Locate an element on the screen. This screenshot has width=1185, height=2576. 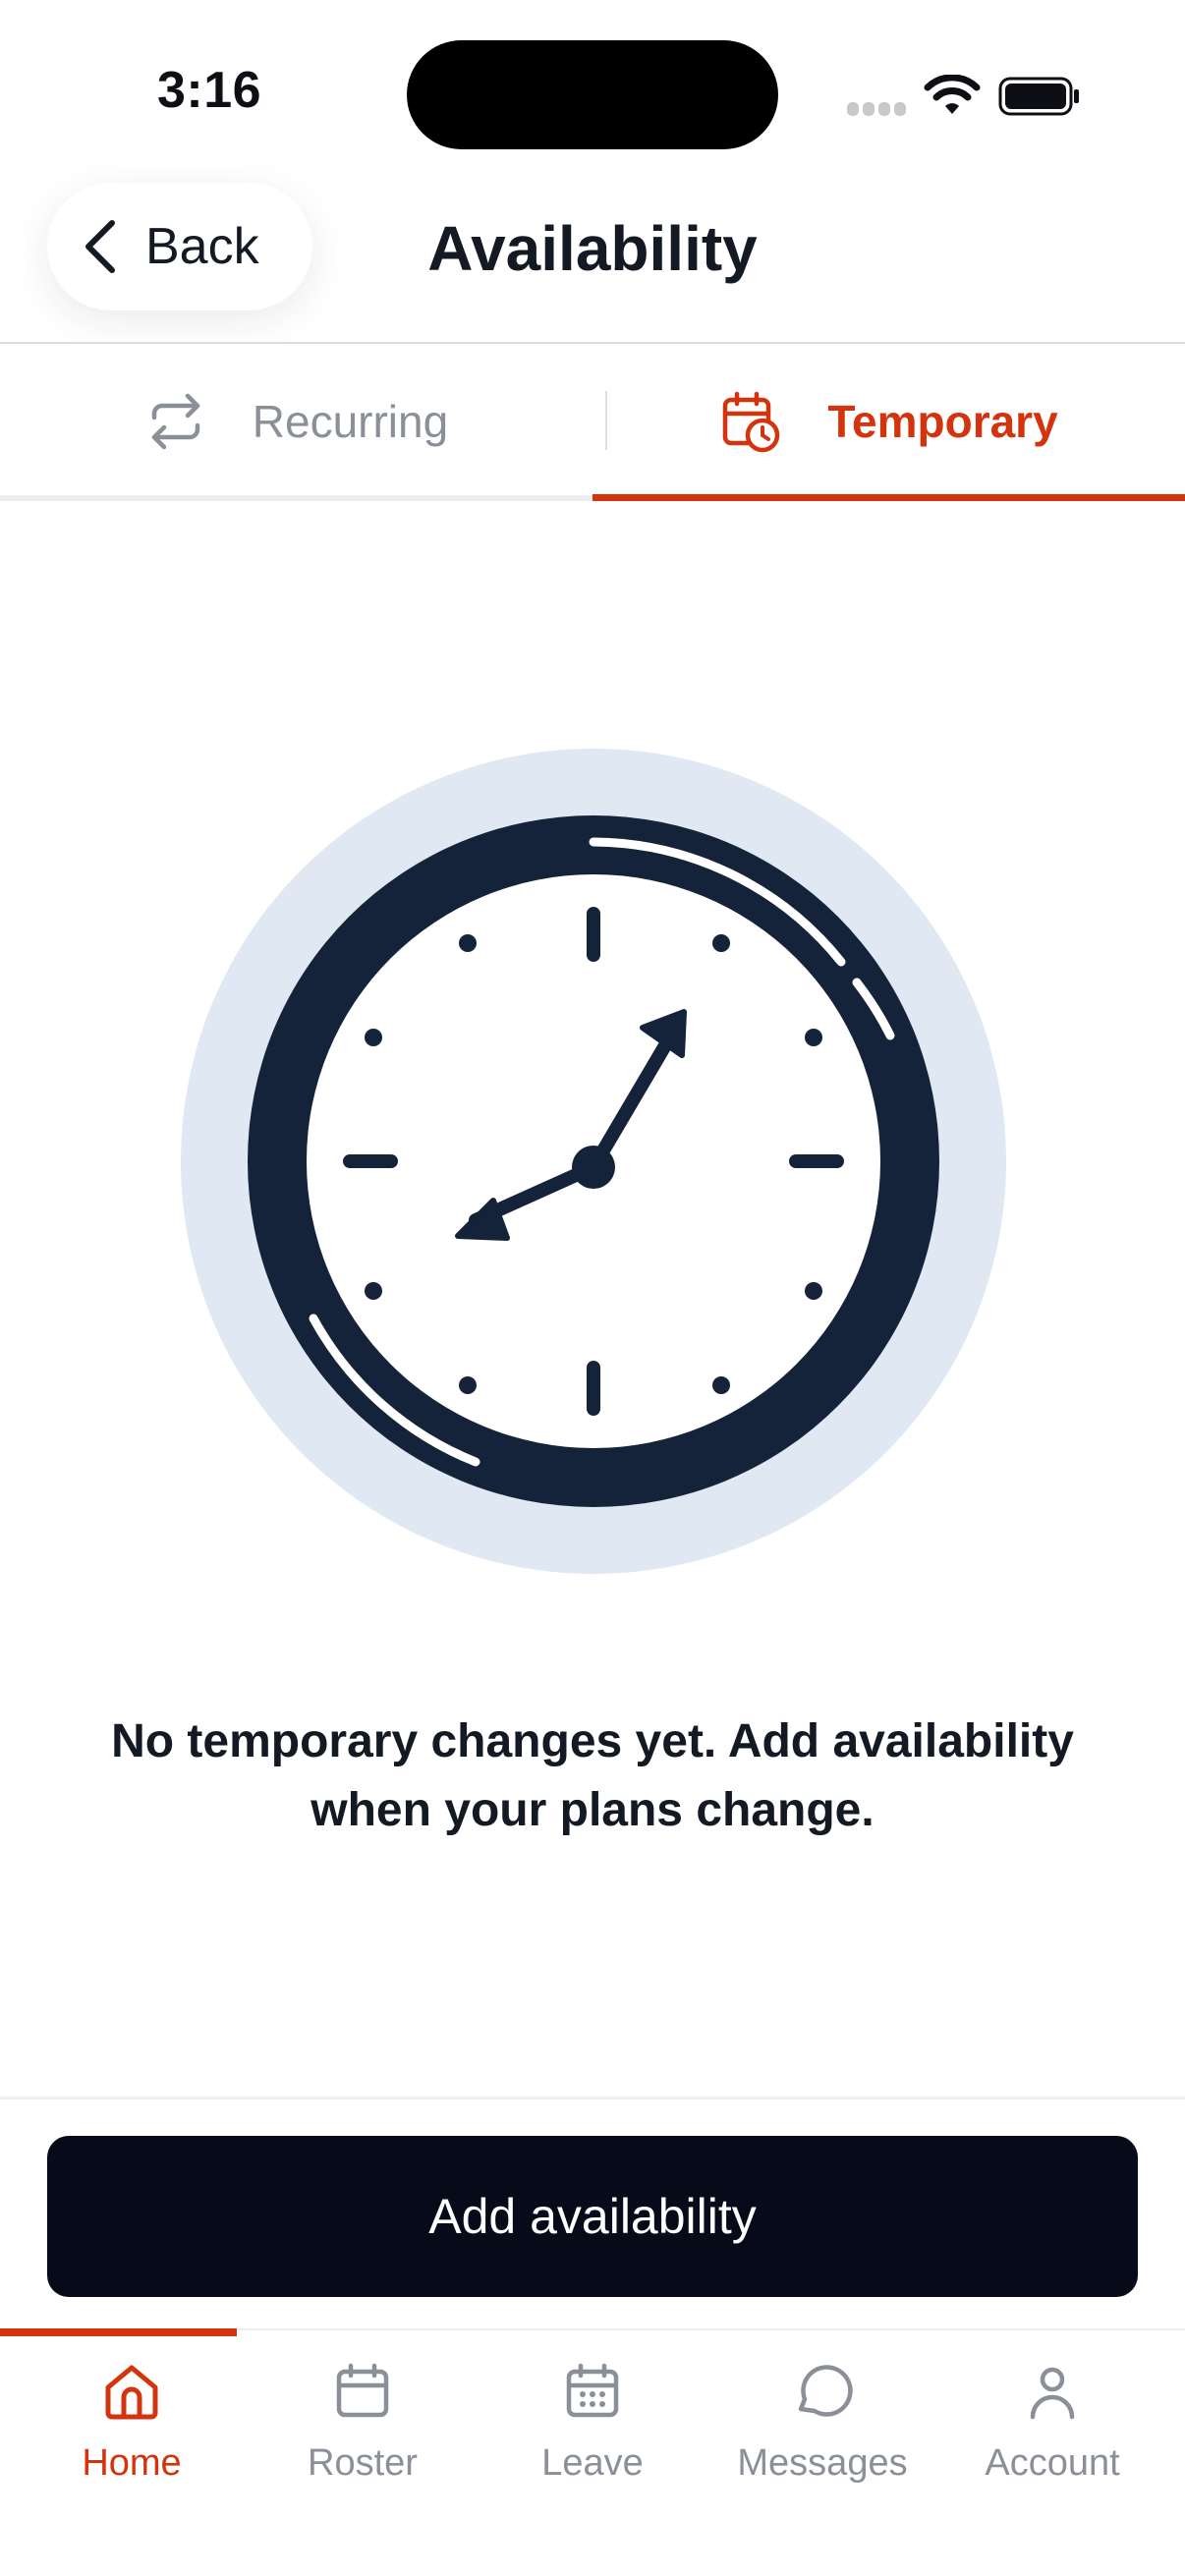
availability-tabs: Recurring Temporary is located at coordinates (592, 421).